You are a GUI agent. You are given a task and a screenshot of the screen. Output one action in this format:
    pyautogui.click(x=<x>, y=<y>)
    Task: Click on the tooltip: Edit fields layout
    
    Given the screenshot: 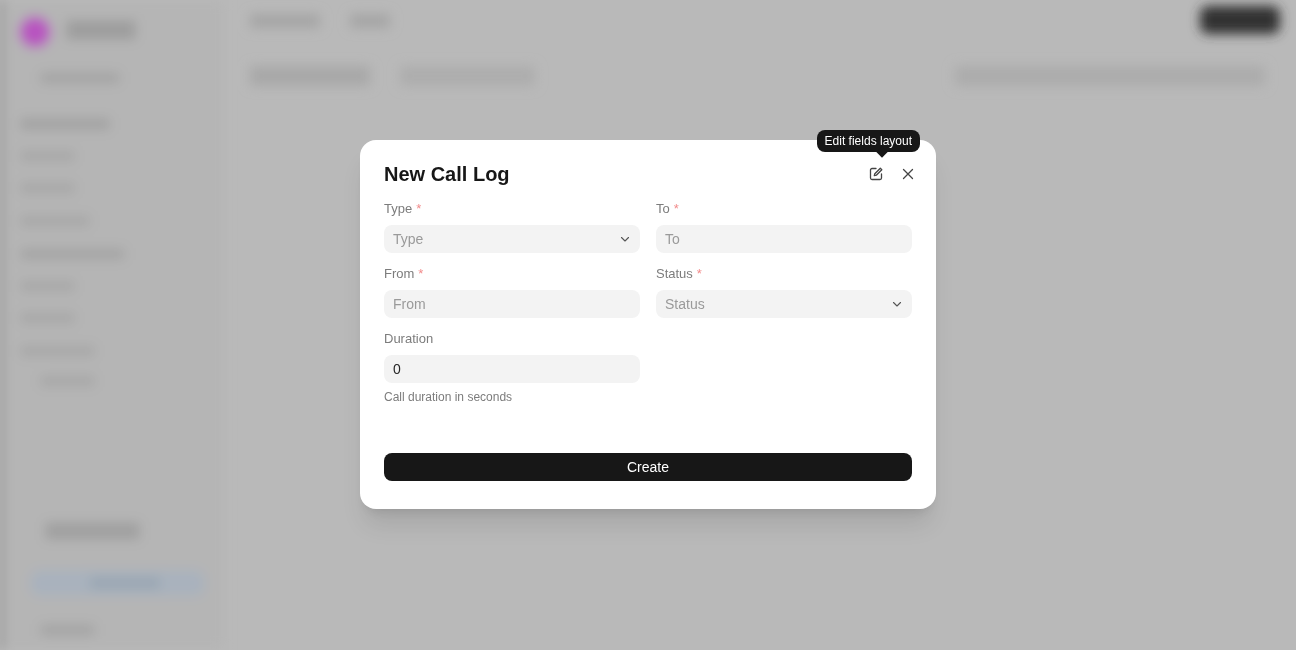 What is the action you would take?
    pyautogui.click(x=868, y=141)
    